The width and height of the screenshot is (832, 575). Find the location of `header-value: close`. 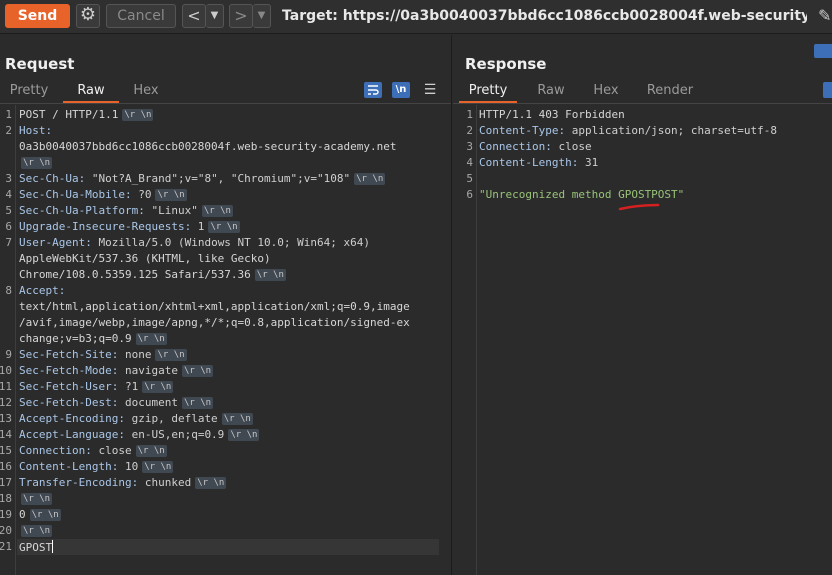

header-value: close is located at coordinates (111, 450).